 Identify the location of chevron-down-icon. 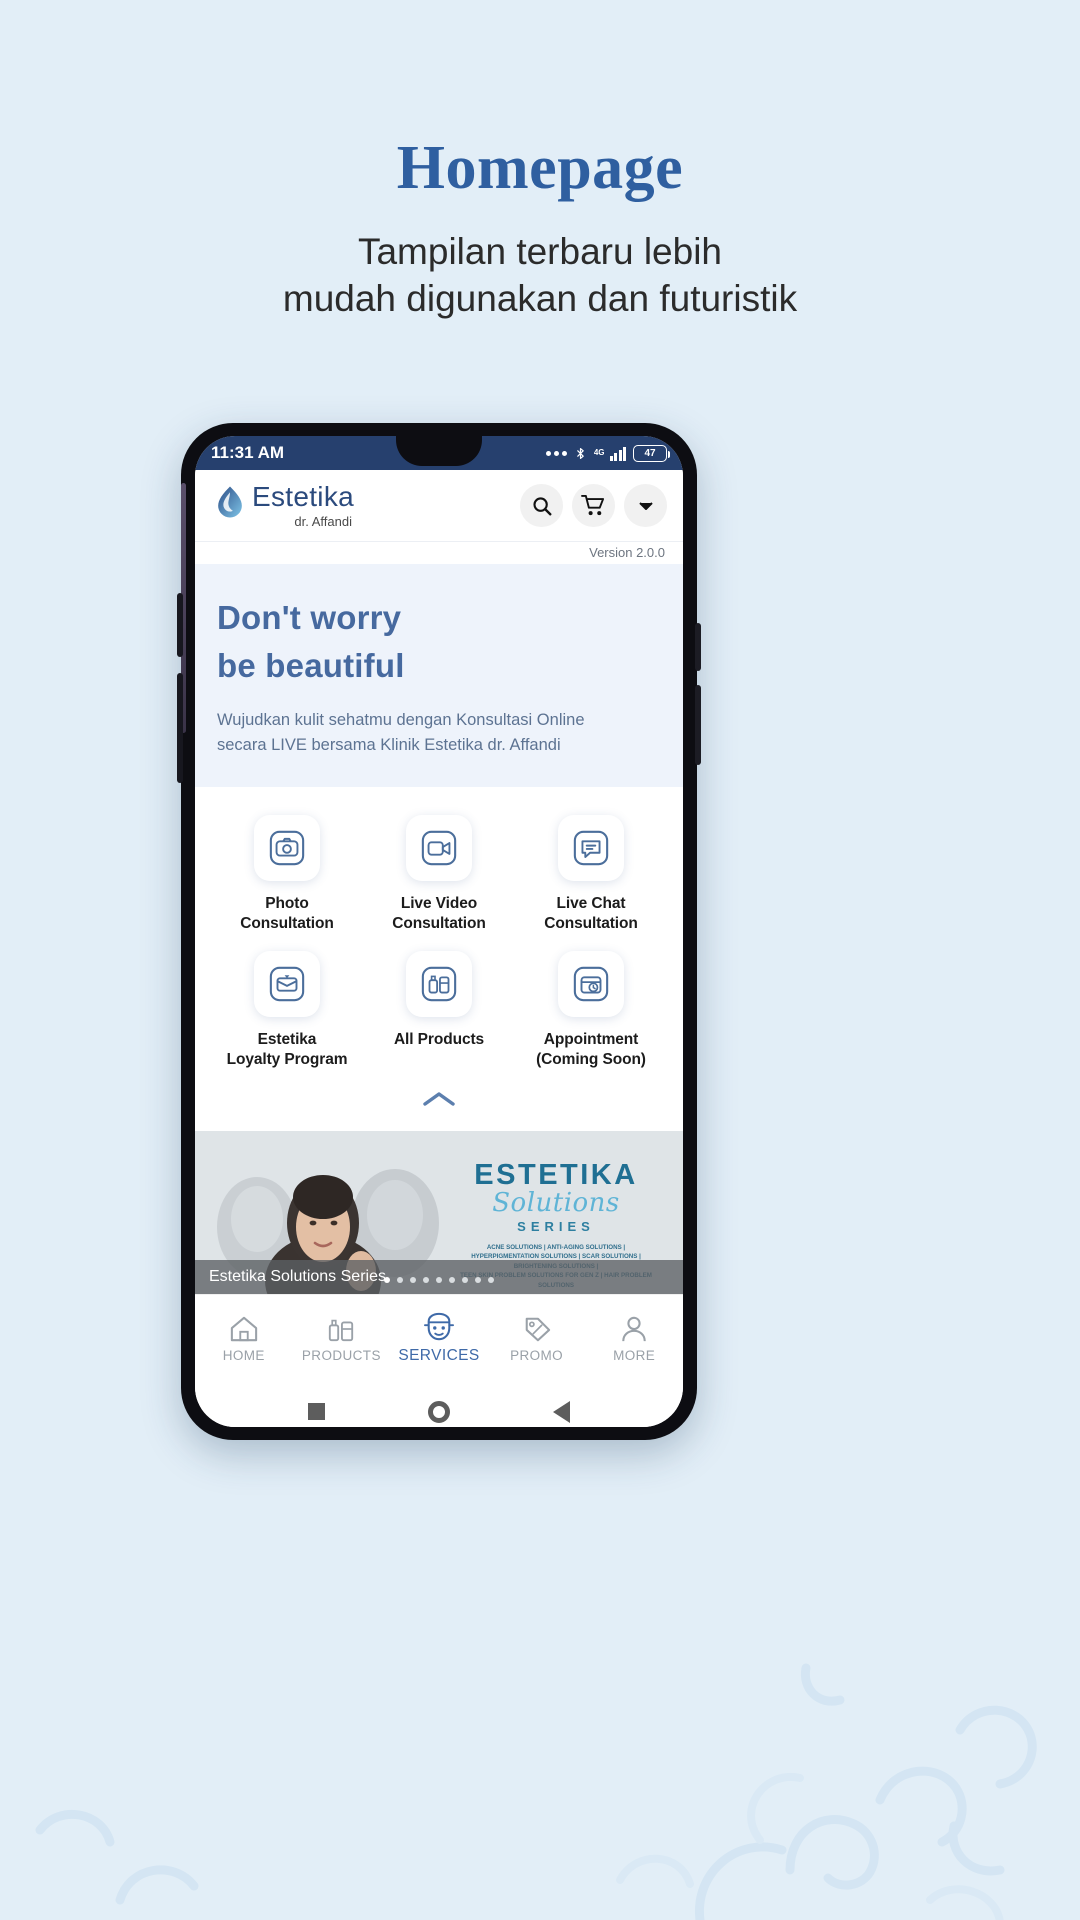
(645, 505).